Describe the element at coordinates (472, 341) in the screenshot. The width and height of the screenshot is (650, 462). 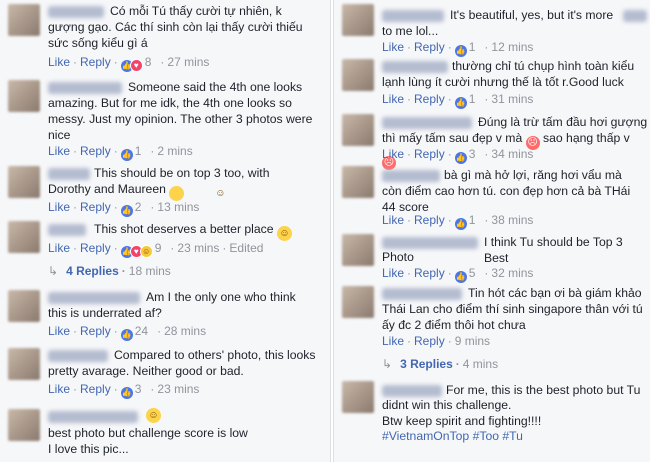
I see `comment-time: 9 mins` at that location.